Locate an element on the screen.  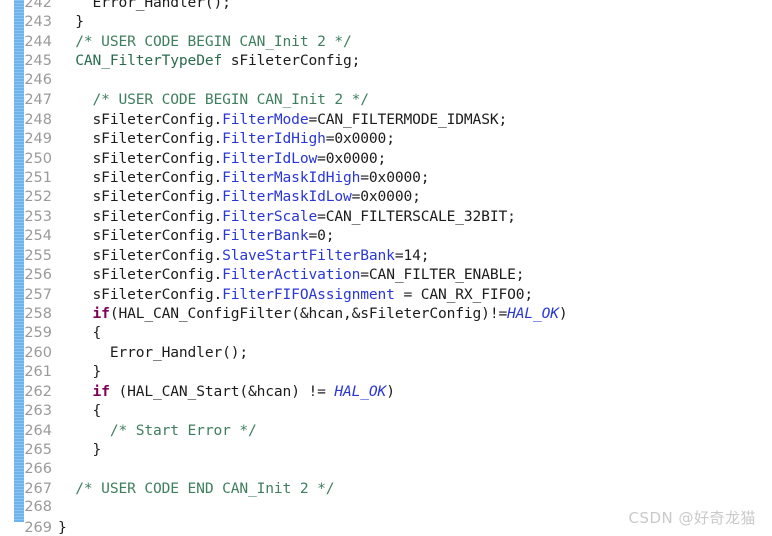
code-text: CAN_FilterTypeDef sFileterConfig; is located at coordinates (209, 60).